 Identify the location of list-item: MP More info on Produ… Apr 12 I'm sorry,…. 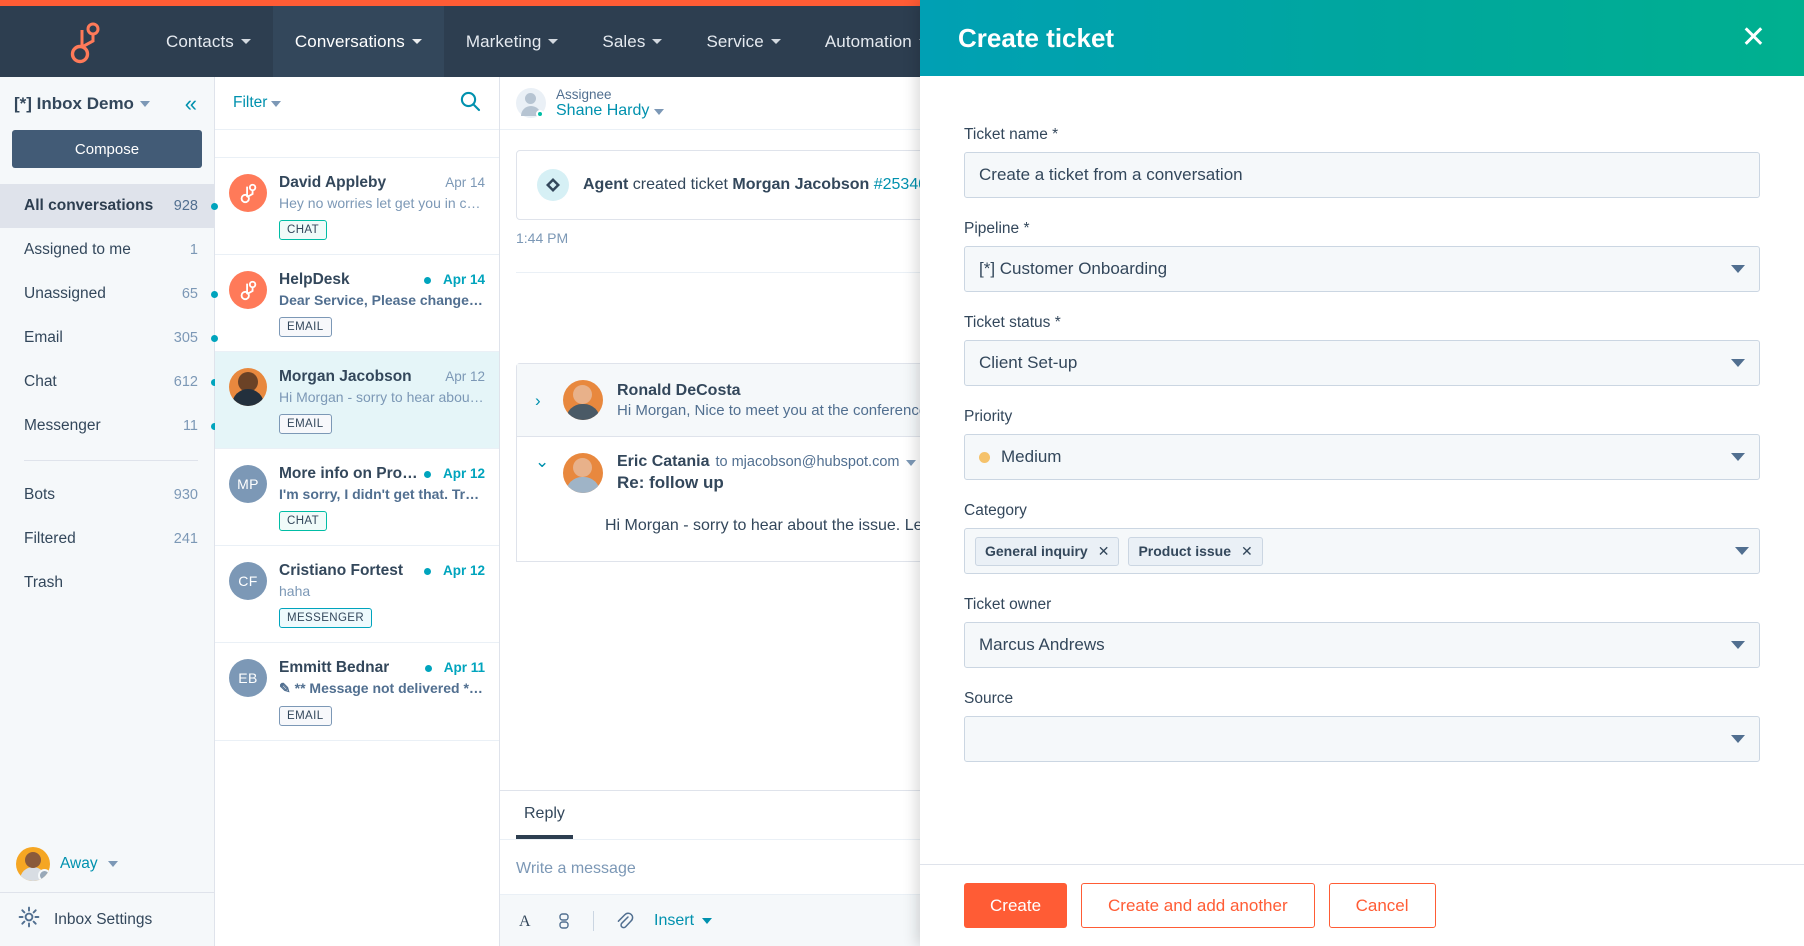
(357, 497).